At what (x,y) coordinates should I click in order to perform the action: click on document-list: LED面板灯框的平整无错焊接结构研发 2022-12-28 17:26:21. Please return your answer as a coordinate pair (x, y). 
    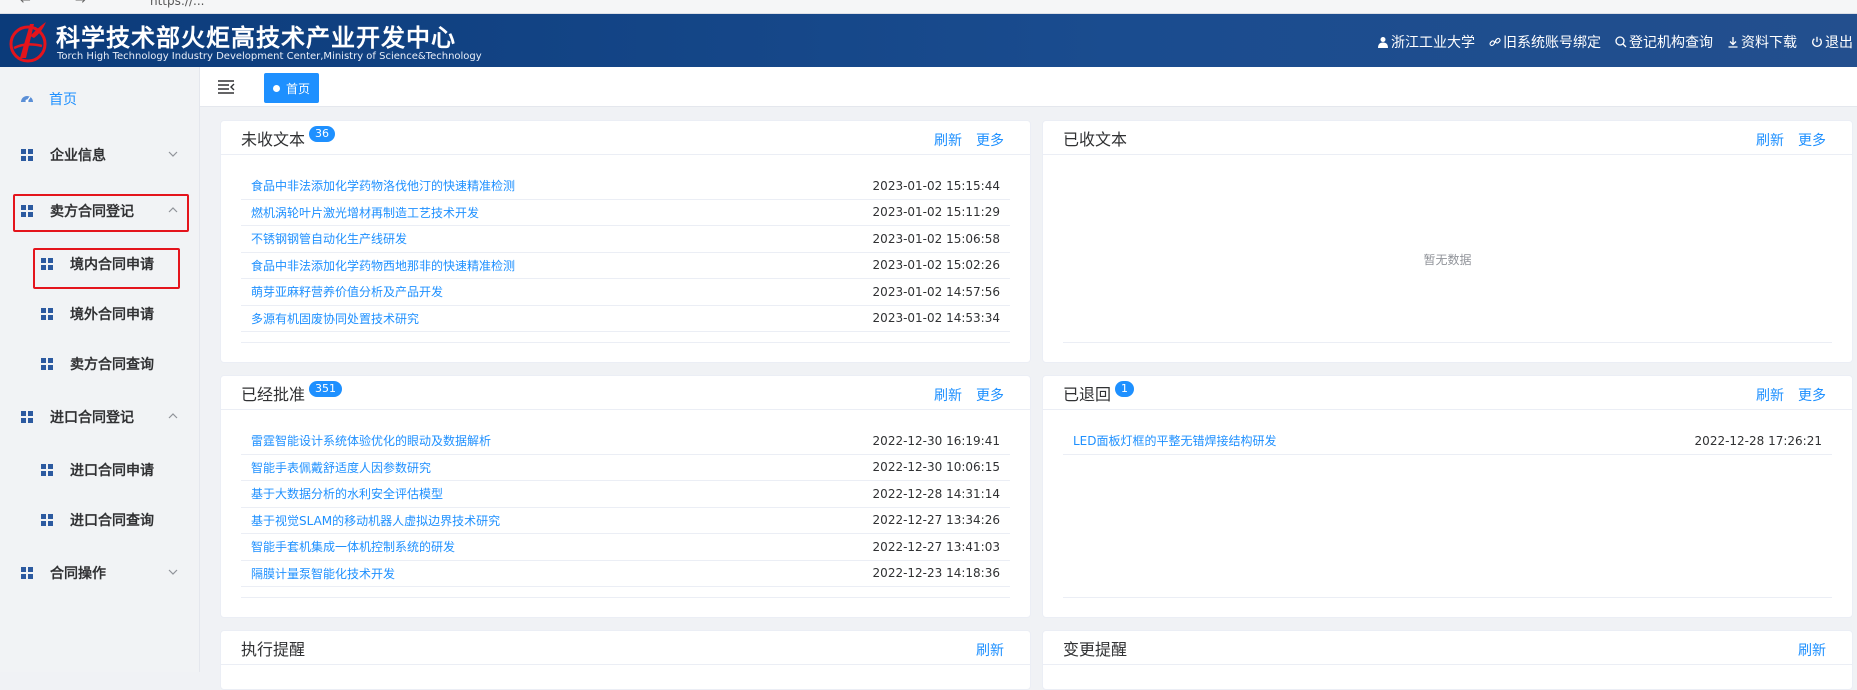
    Looking at the image, I should click on (1447, 441).